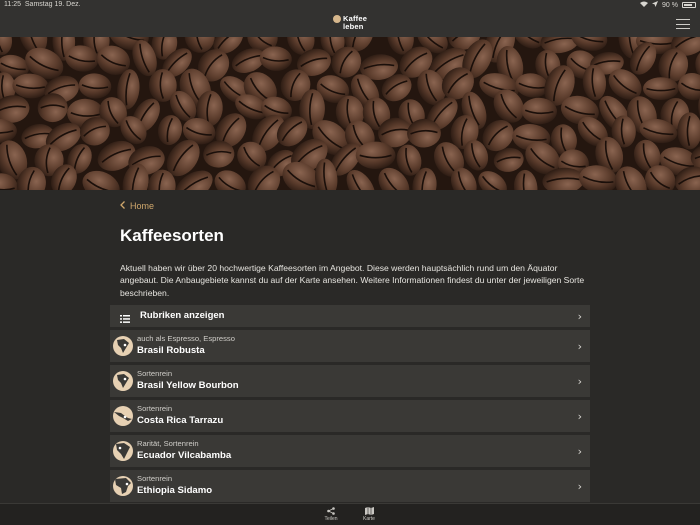 Image resolution: width=700 pixels, height=525 pixels. Describe the element at coordinates (689, 5) in the screenshot. I see `battery-icon` at that location.